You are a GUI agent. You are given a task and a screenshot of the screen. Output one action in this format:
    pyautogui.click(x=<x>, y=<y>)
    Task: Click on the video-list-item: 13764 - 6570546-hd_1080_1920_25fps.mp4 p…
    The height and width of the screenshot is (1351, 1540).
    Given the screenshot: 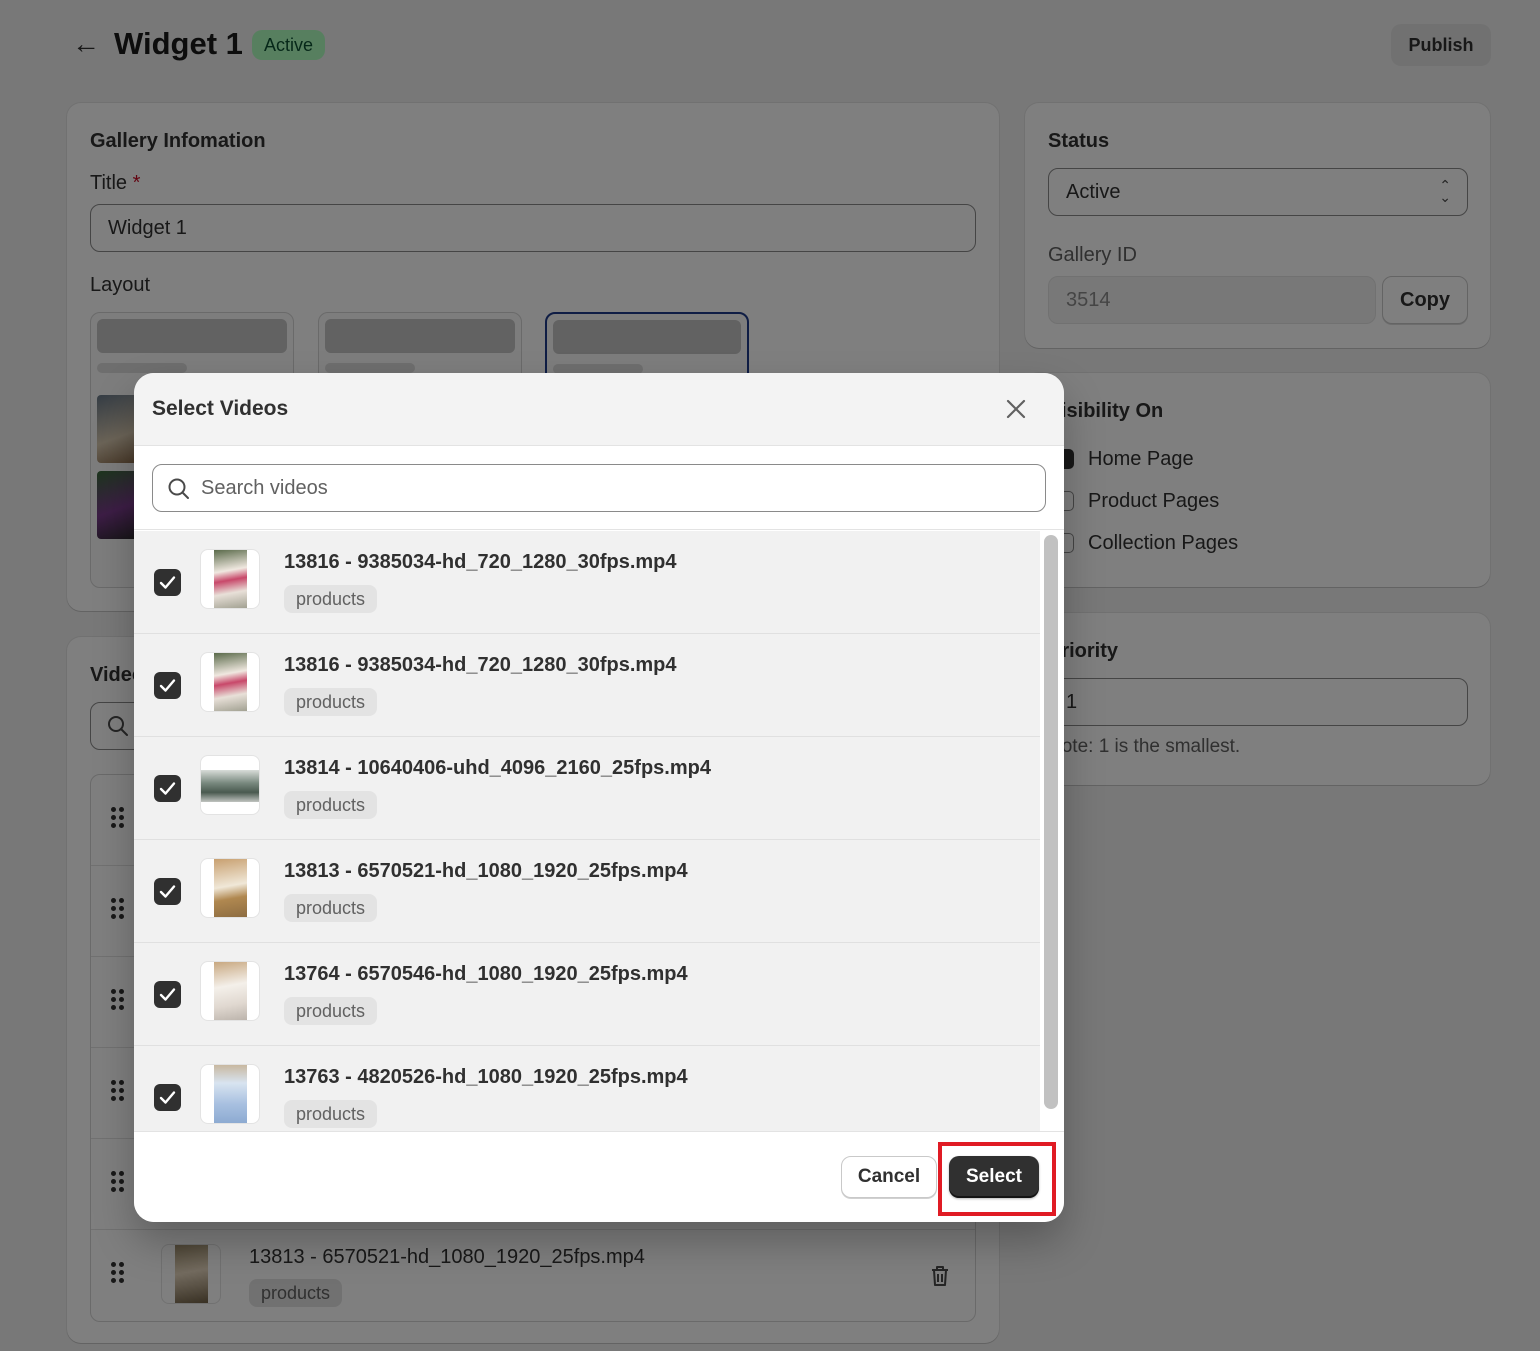 What is the action you would take?
    pyautogui.click(x=587, y=994)
    